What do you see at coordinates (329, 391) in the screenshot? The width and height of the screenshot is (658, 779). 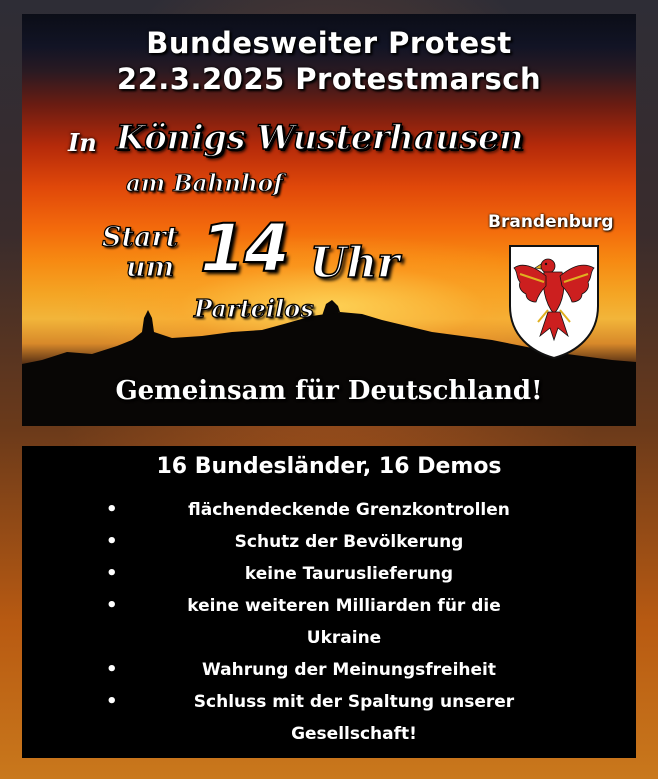 I see `slogan: Gemeinsam für Deutschland!` at bounding box center [329, 391].